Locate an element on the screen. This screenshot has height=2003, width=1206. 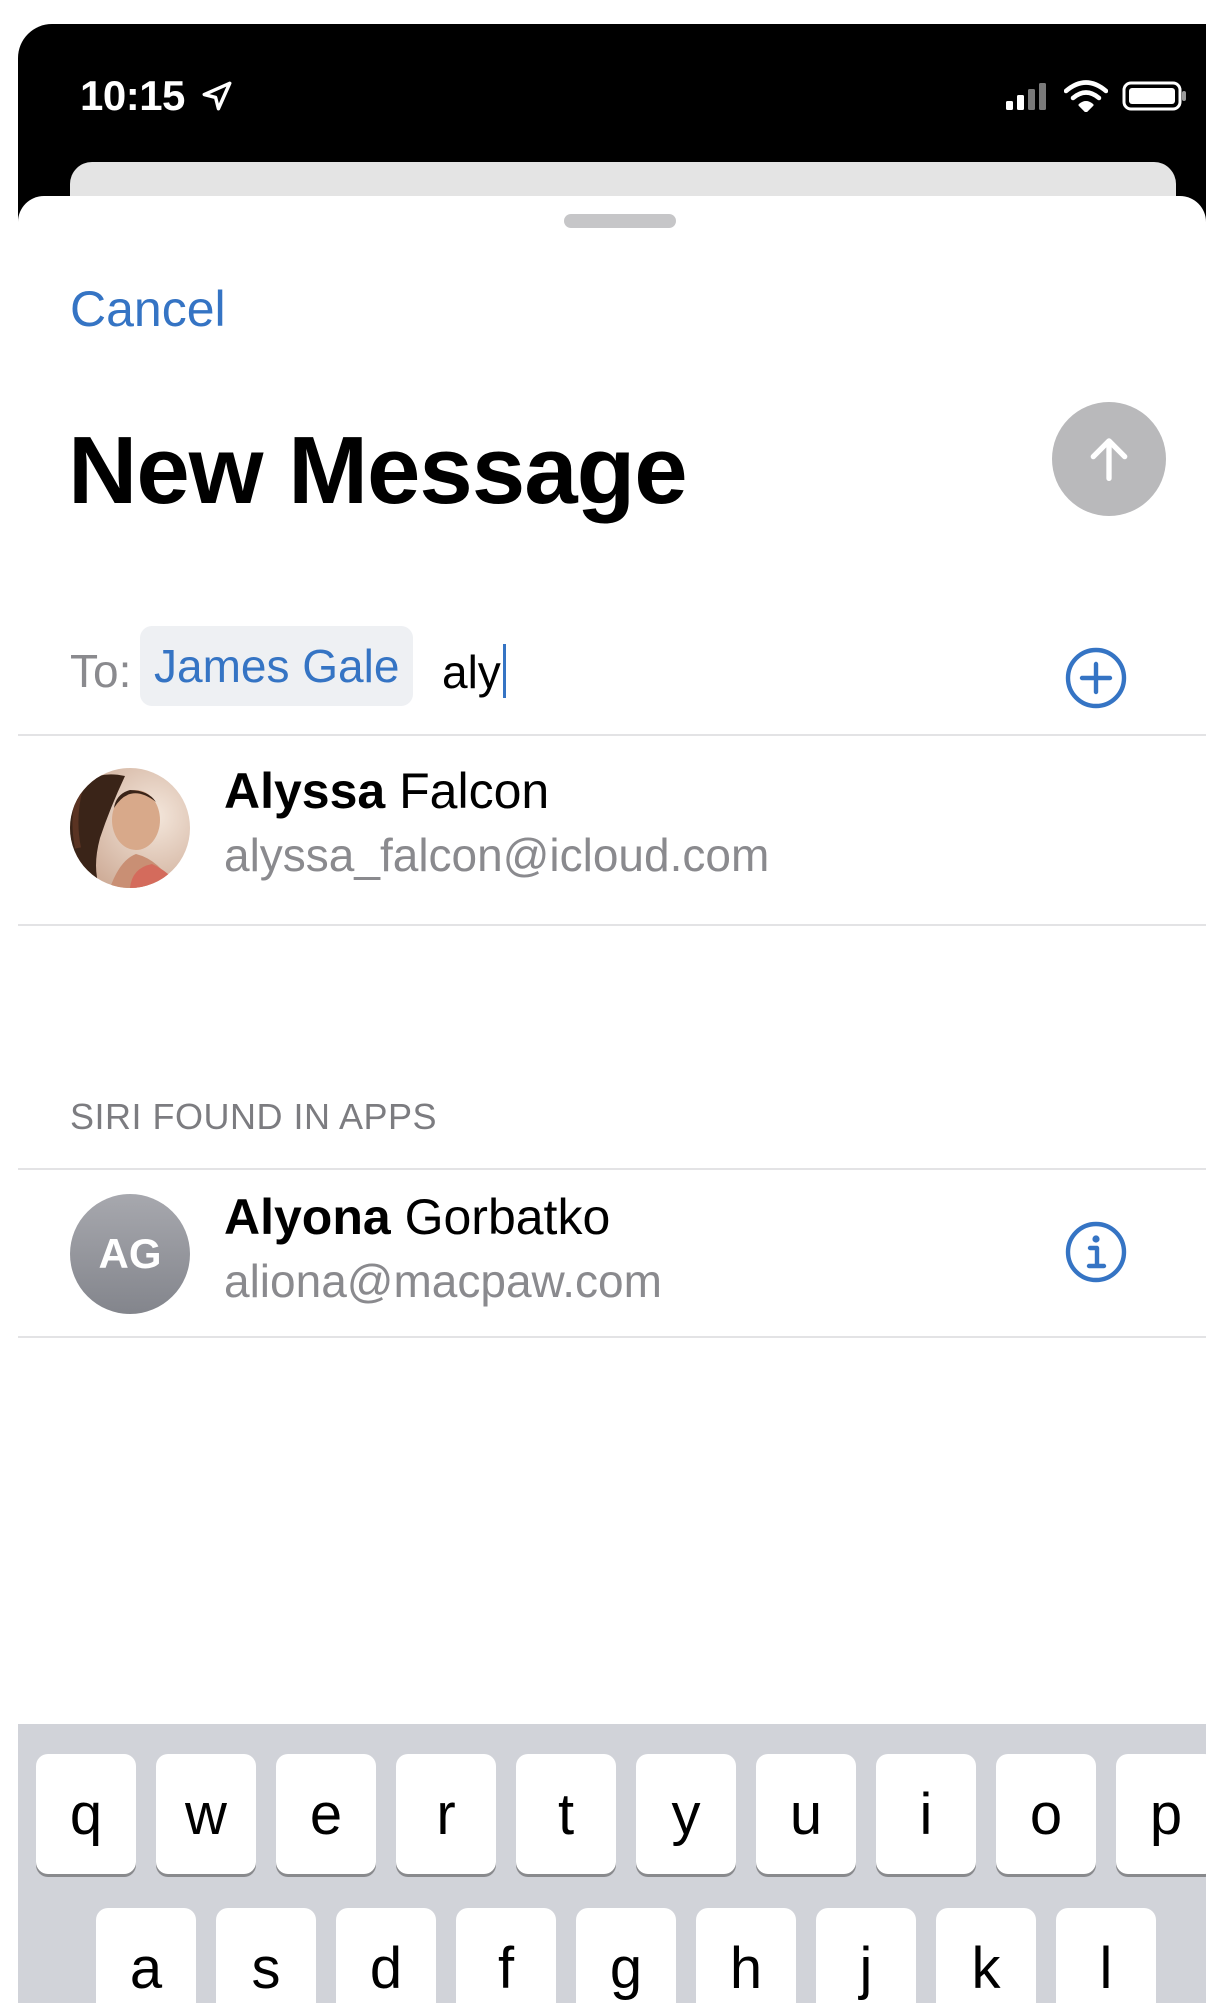
contact-name-rest: Gorbatko is located at coordinates (500, 1217).